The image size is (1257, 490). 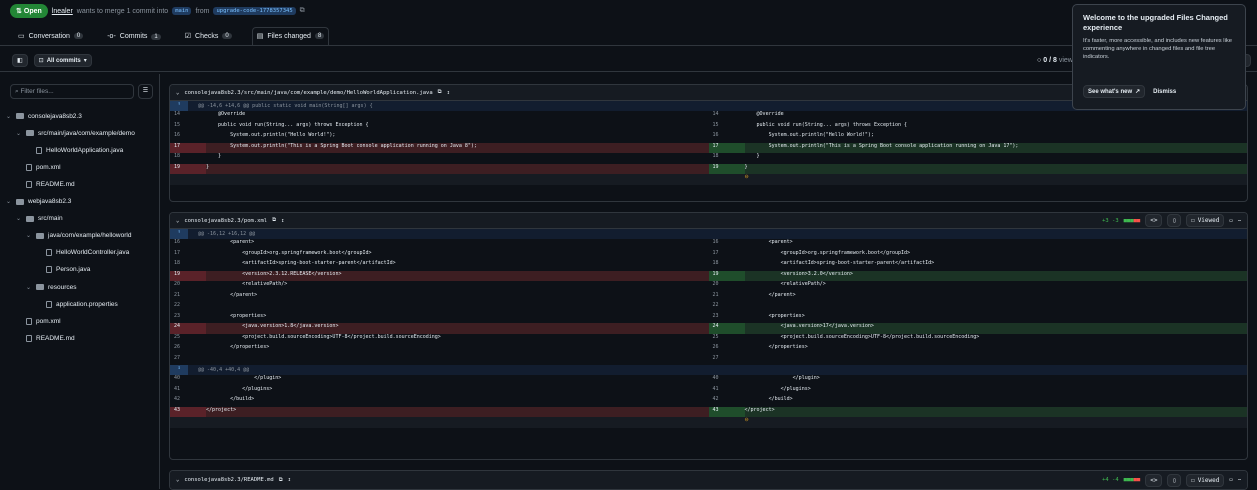 What do you see at coordinates (727, 297) in the screenshot?
I see `right-line-number: 21` at bounding box center [727, 297].